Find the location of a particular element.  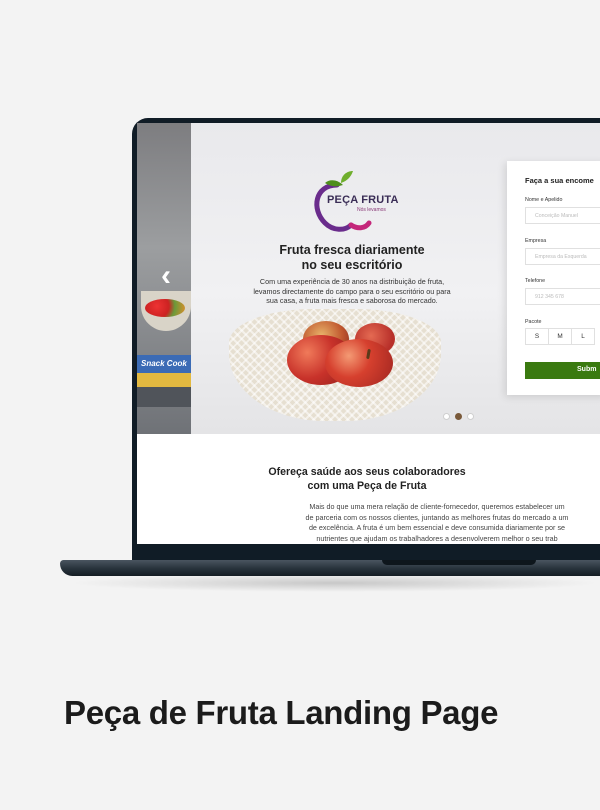

size-option-s: S is located at coordinates (537, 336).